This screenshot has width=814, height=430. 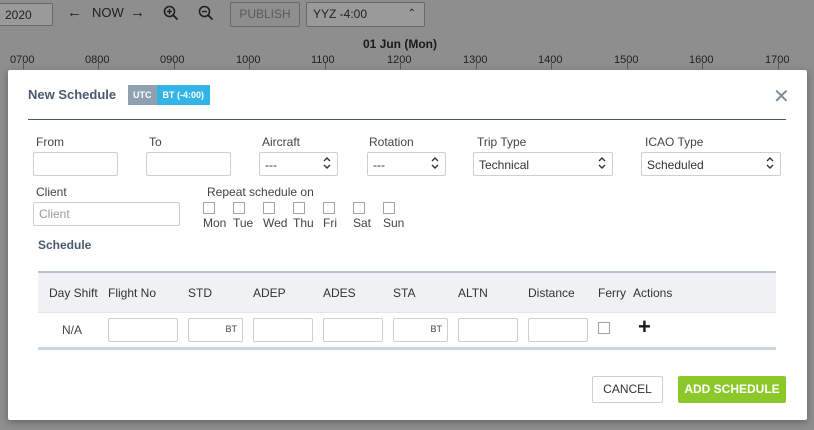 I want to click on tz-bt-toggle: BT (-4:00), so click(x=183, y=95).